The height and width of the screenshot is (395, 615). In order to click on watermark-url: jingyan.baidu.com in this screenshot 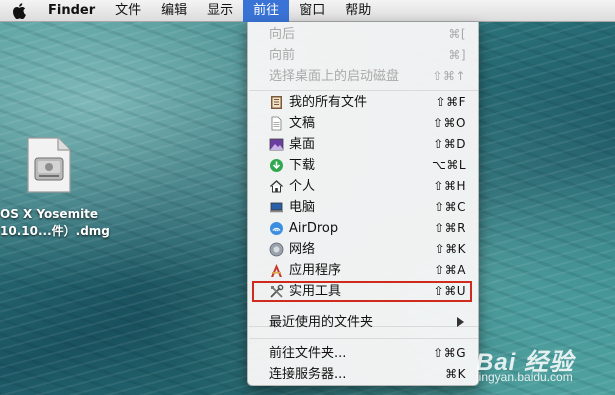, I will do `click(524, 377)`.